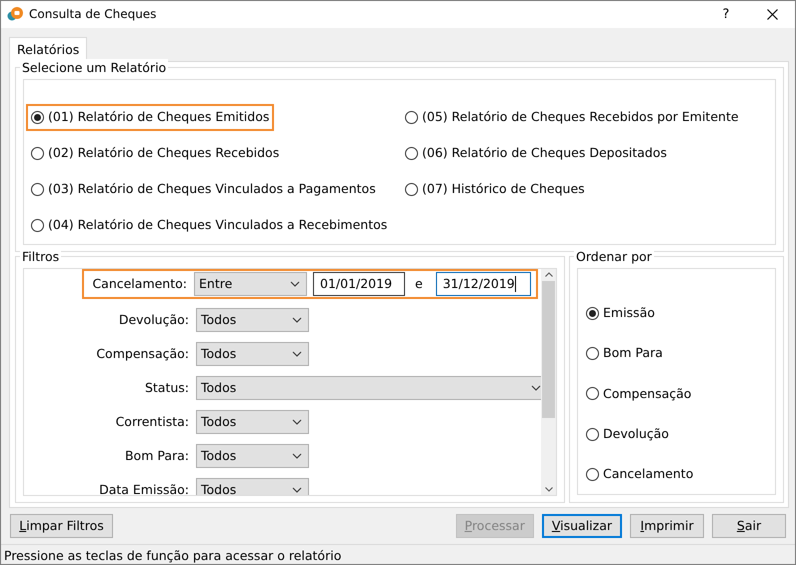 Image resolution: width=796 pixels, height=565 pixels. Describe the element at coordinates (636, 434) in the screenshot. I see `radio-label: Devolução` at that location.